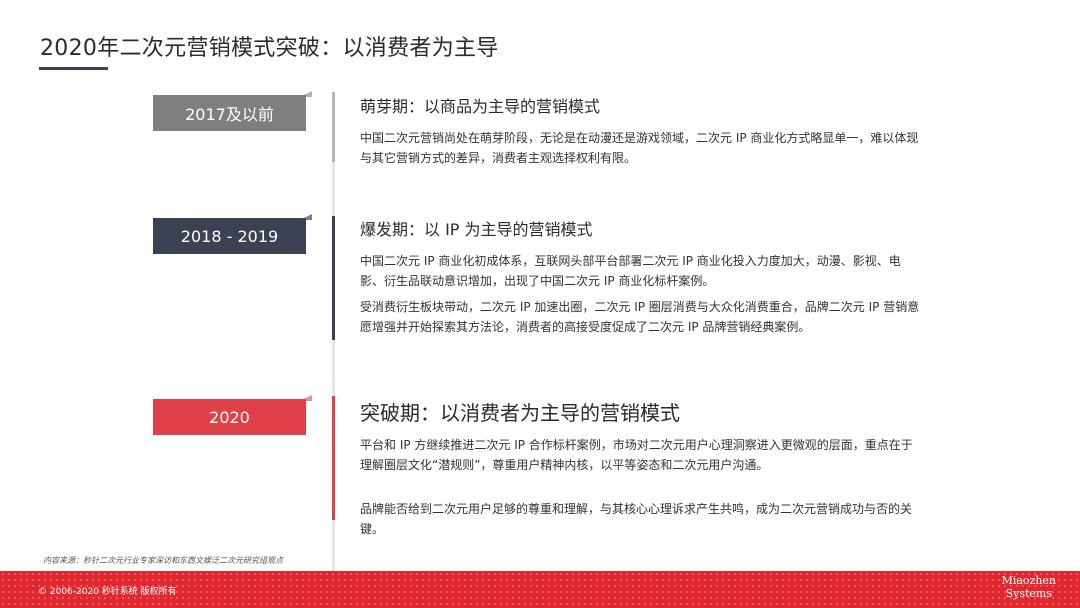  I want to click on stage-heading: 爆发期：以 IP 为主导的营销模式, so click(476, 229).